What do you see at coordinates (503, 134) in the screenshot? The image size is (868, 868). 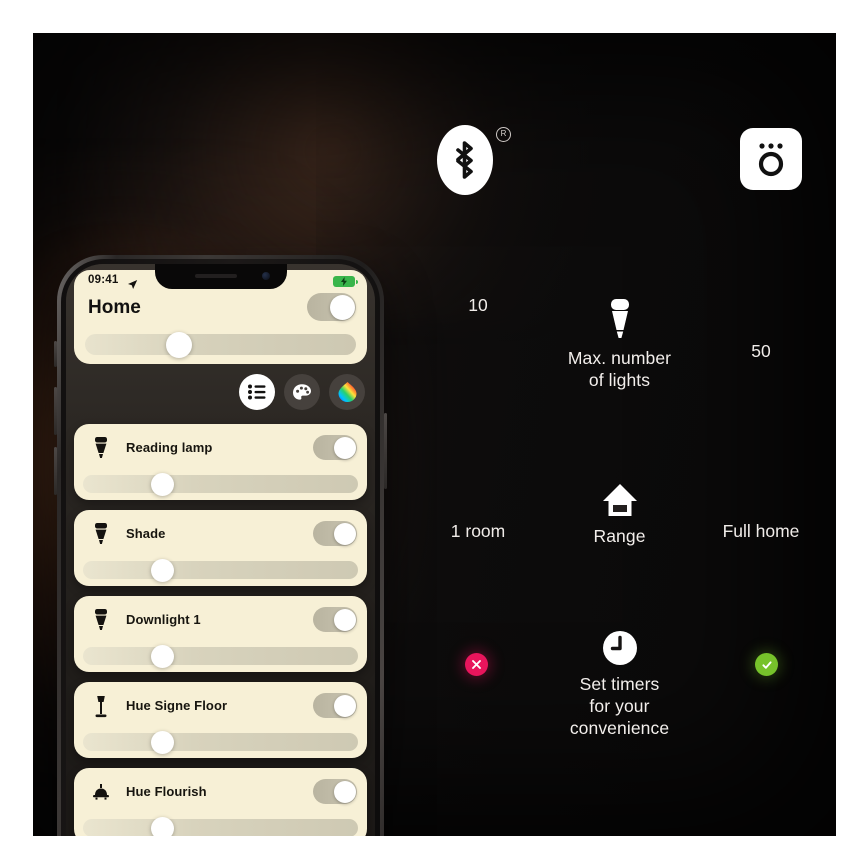 I see `registered-trademark-icon: R` at bounding box center [503, 134].